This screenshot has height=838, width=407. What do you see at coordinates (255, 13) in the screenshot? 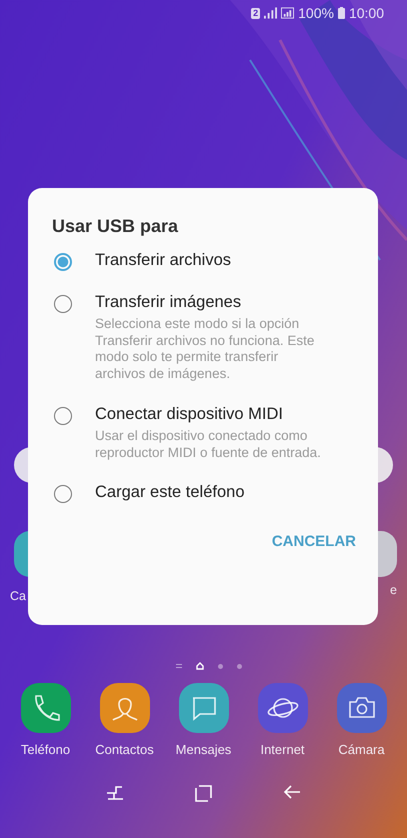
I see `sim-badge: 2` at bounding box center [255, 13].